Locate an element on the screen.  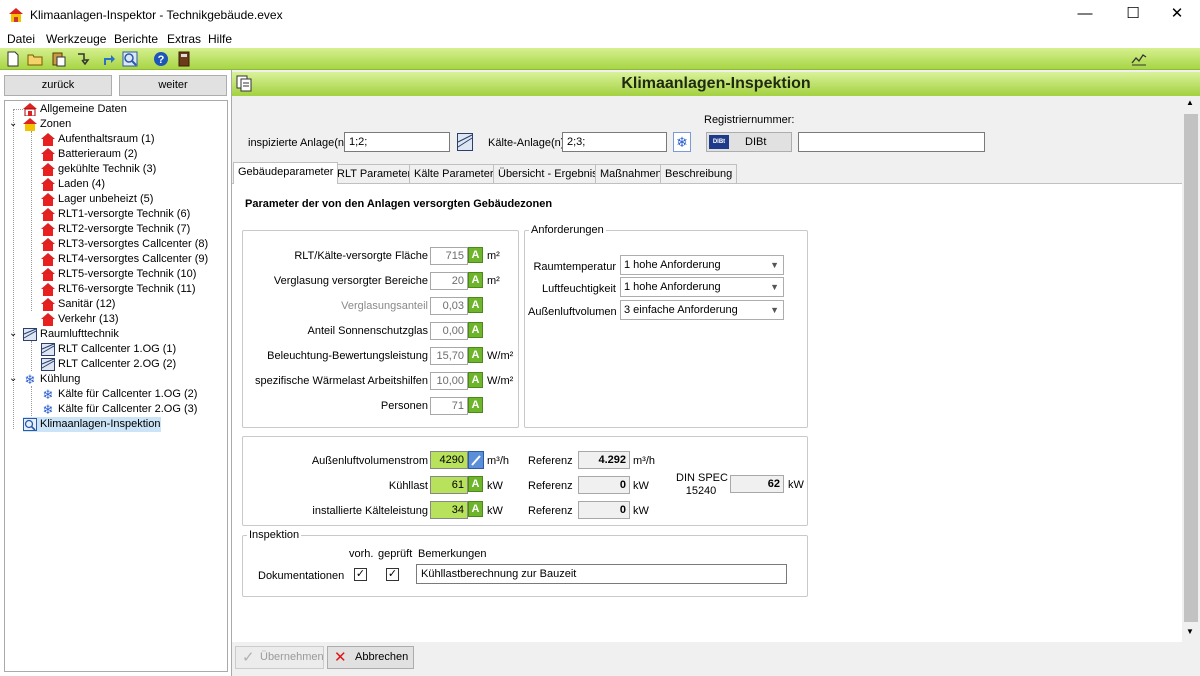
tree-item-zone: Lager unbeheizt (5) is located at coordinates (133, 199).